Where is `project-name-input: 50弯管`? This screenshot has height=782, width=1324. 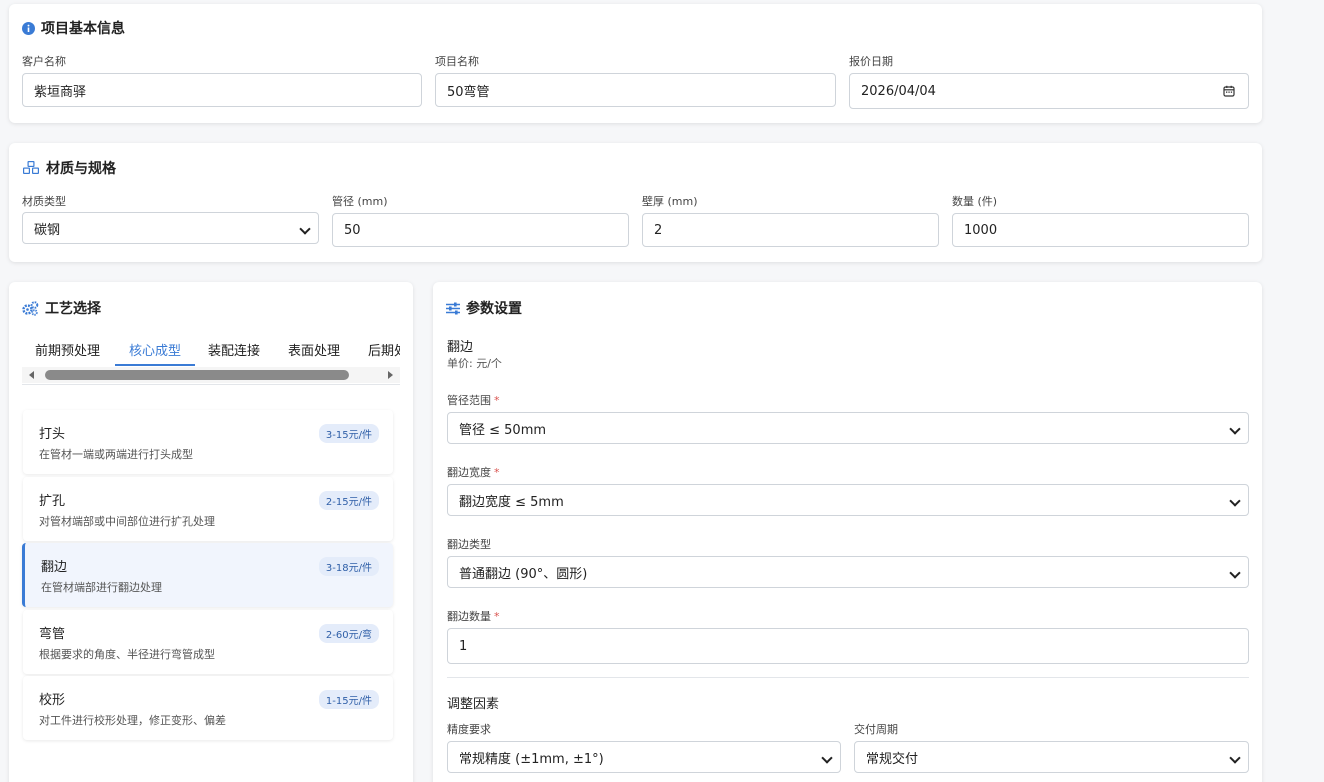
project-name-input: 50弯管 is located at coordinates (635, 90).